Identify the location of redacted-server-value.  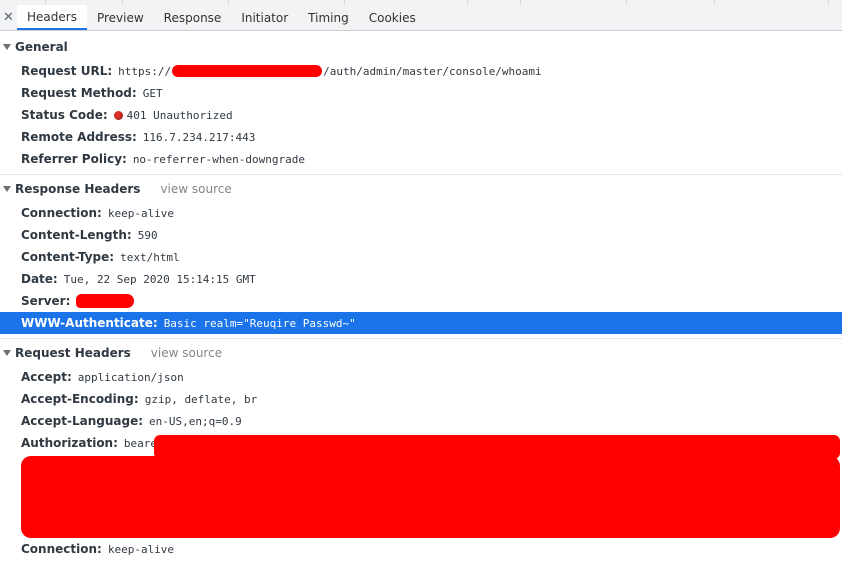
(105, 301).